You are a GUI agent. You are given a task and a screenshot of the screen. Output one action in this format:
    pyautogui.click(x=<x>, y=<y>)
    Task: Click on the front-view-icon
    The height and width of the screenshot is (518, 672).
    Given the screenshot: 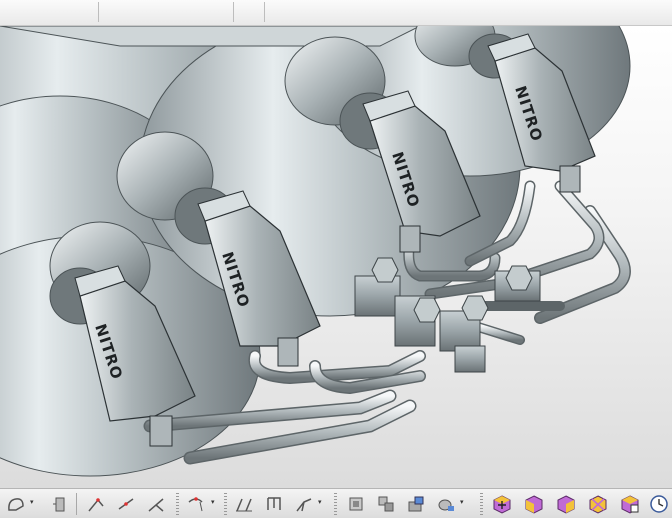 What is the action you would take?
    pyautogui.click(x=534, y=504)
    